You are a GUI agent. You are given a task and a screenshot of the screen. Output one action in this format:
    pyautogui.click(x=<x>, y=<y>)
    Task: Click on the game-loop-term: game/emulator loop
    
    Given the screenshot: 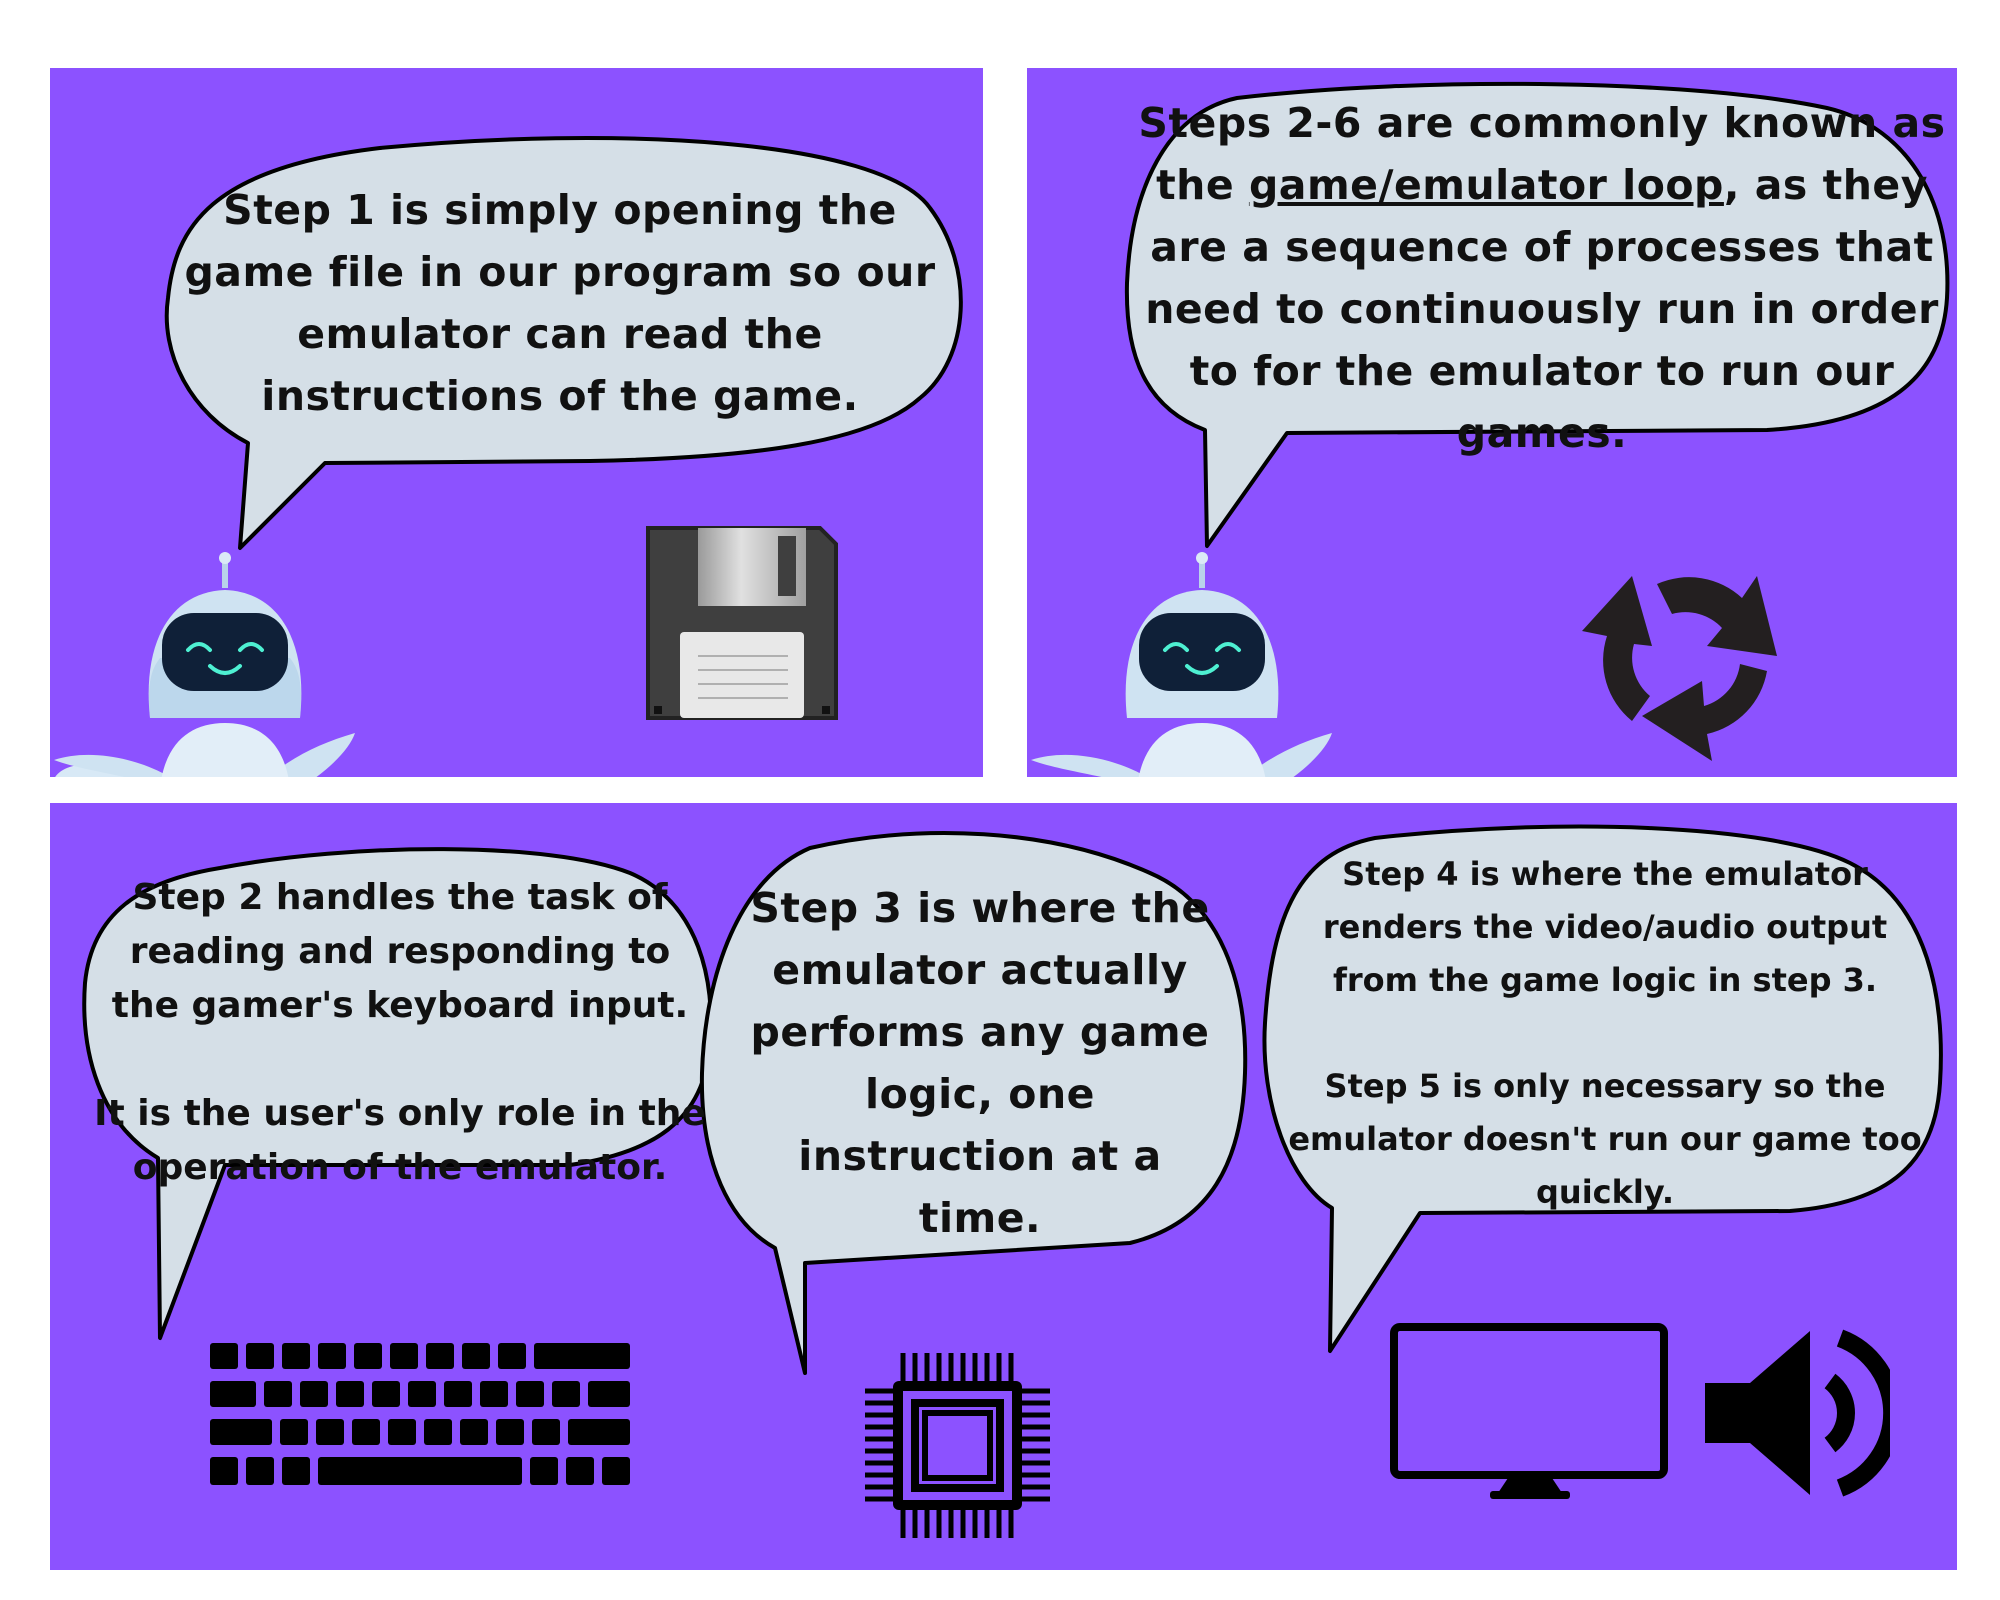 What is the action you would take?
    pyautogui.click(x=1486, y=185)
    